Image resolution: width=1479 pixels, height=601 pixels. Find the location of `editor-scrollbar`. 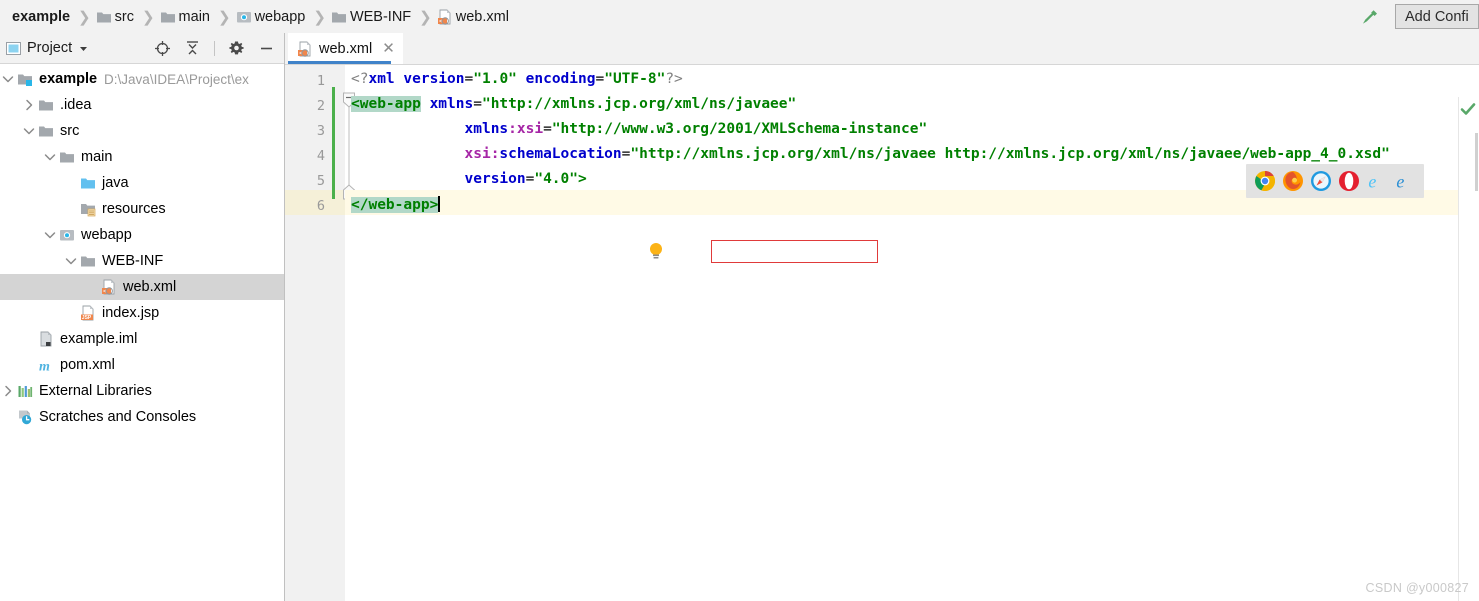

editor-scrollbar is located at coordinates (1476, 162).